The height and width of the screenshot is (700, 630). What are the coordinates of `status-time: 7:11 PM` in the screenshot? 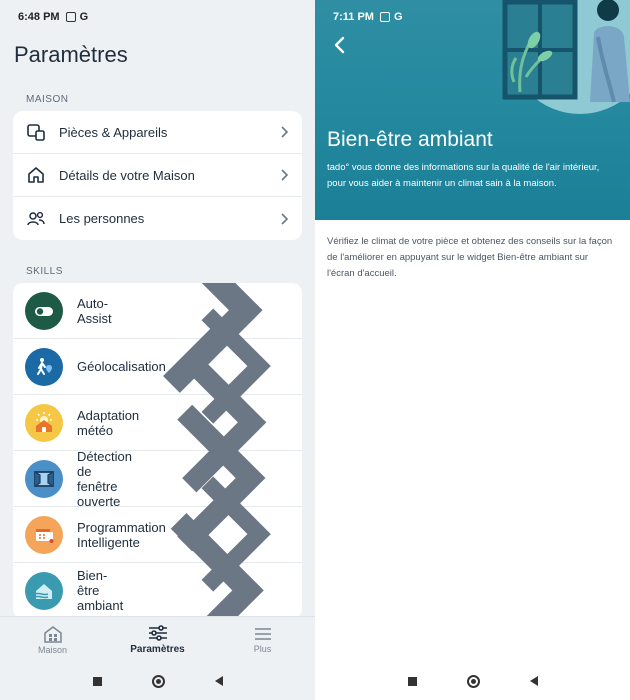 It's located at (353, 17).